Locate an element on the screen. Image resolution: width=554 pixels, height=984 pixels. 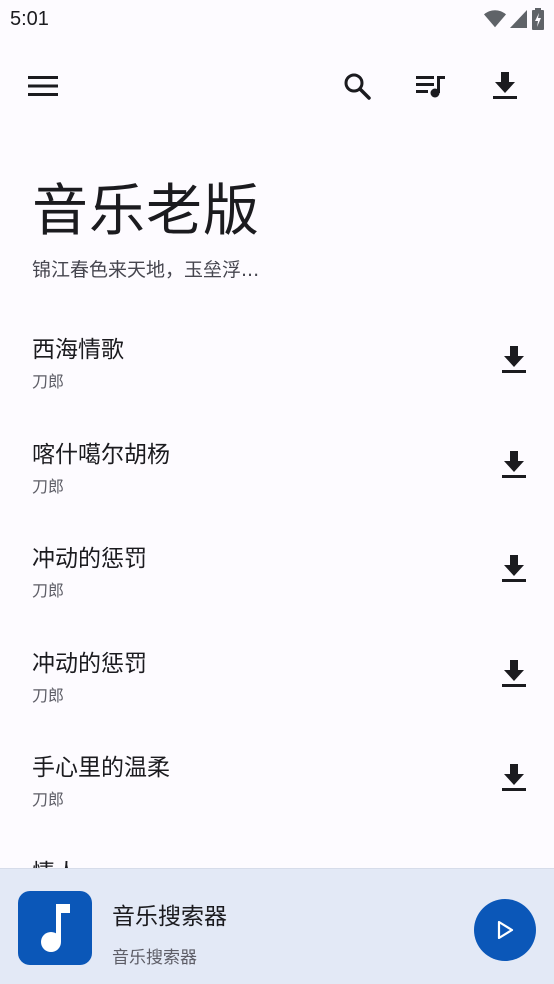
song-item: 情人 is located at coordinates (277, 852).